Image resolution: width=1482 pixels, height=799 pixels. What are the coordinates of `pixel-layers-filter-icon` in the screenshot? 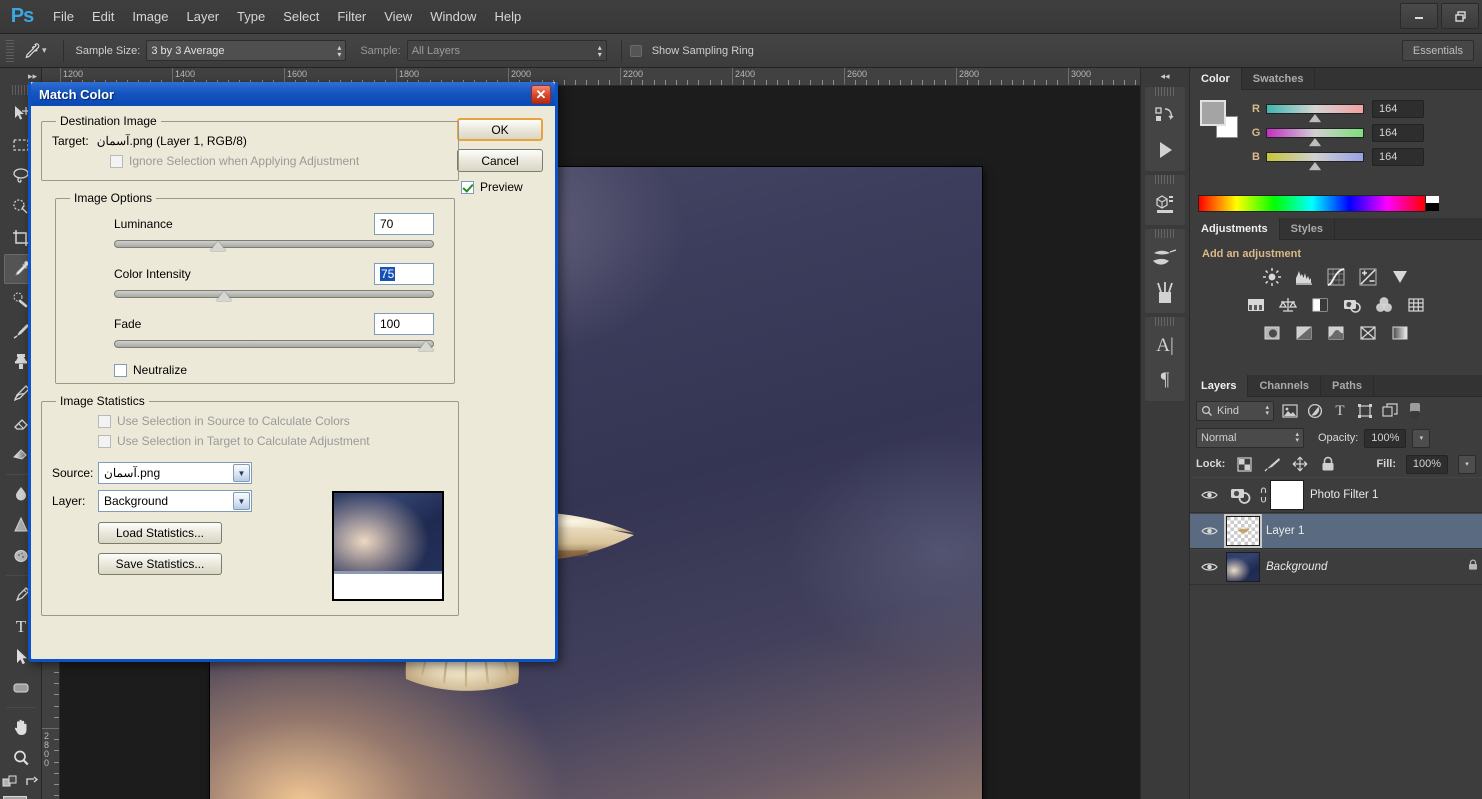 It's located at (1290, 411).